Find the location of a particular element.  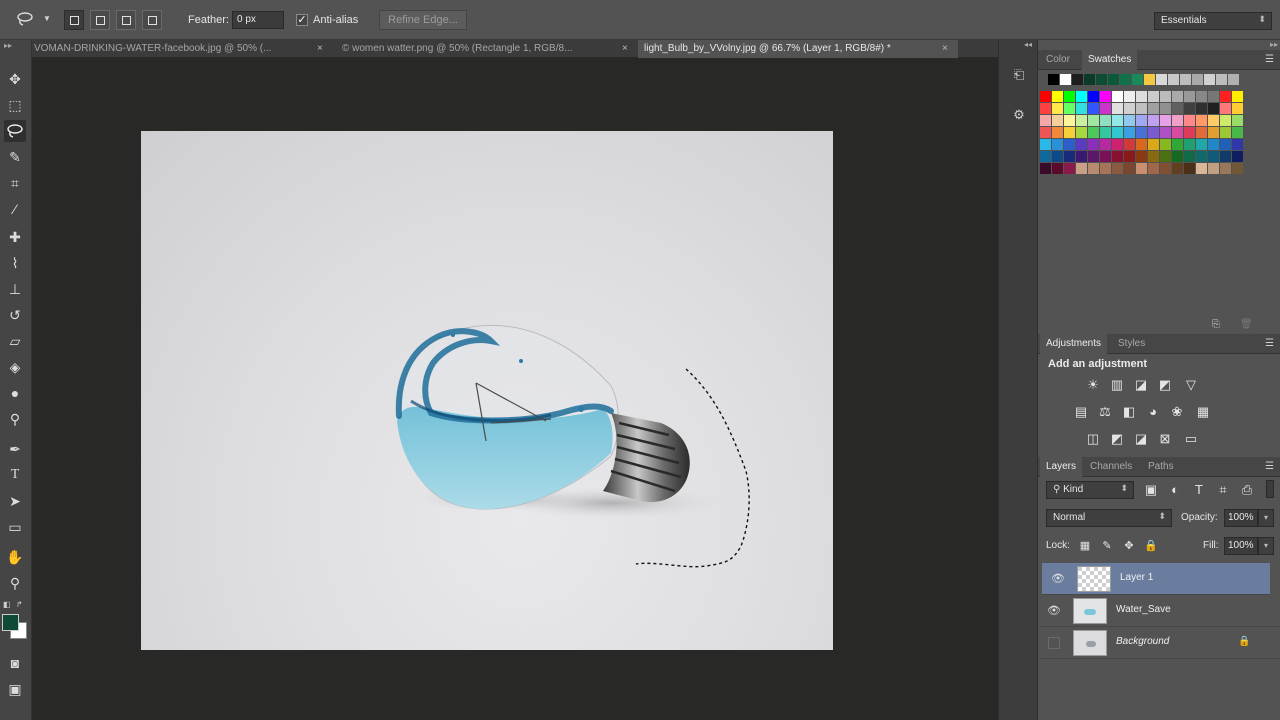

workspace-select: Essentials ⬍ is located at coordinates (1213, 21).